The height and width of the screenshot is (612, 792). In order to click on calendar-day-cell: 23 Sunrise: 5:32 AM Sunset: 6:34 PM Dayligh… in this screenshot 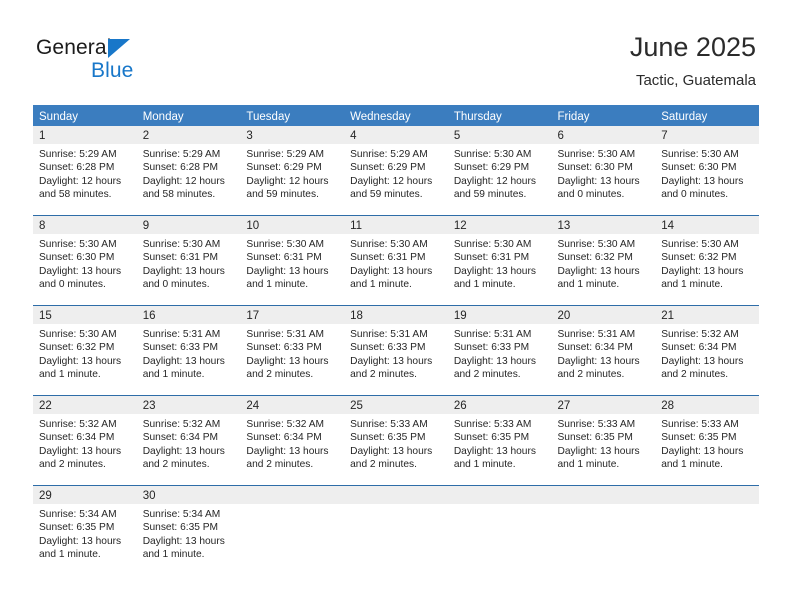, I will do `click(188, 440)`.